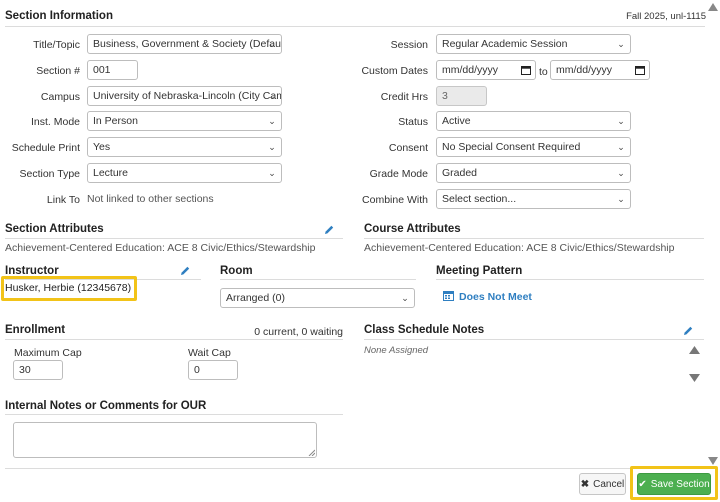 This screenshot has height=502, width=720. I want to click on title-topic-select: Business, Government & Society (Defaul ⌄, so click(184, 44).